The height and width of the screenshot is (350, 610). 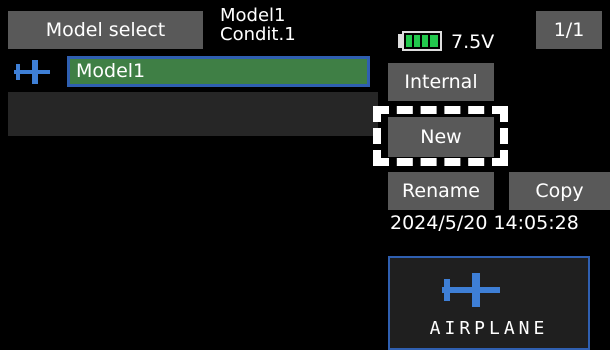 I want to click on model-list-empty-slot, so click(x=193, y=114).